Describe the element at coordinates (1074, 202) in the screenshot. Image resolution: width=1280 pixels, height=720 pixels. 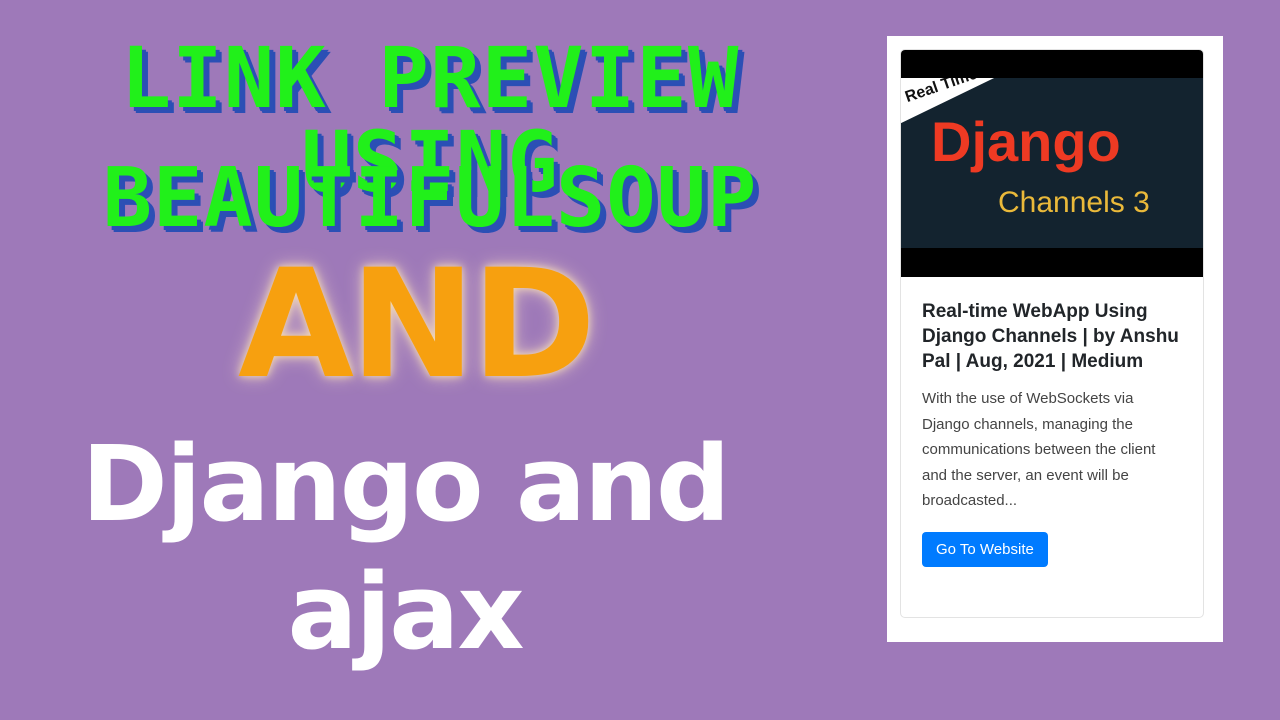
I see `image-subtitle: Channels 3` at that location.